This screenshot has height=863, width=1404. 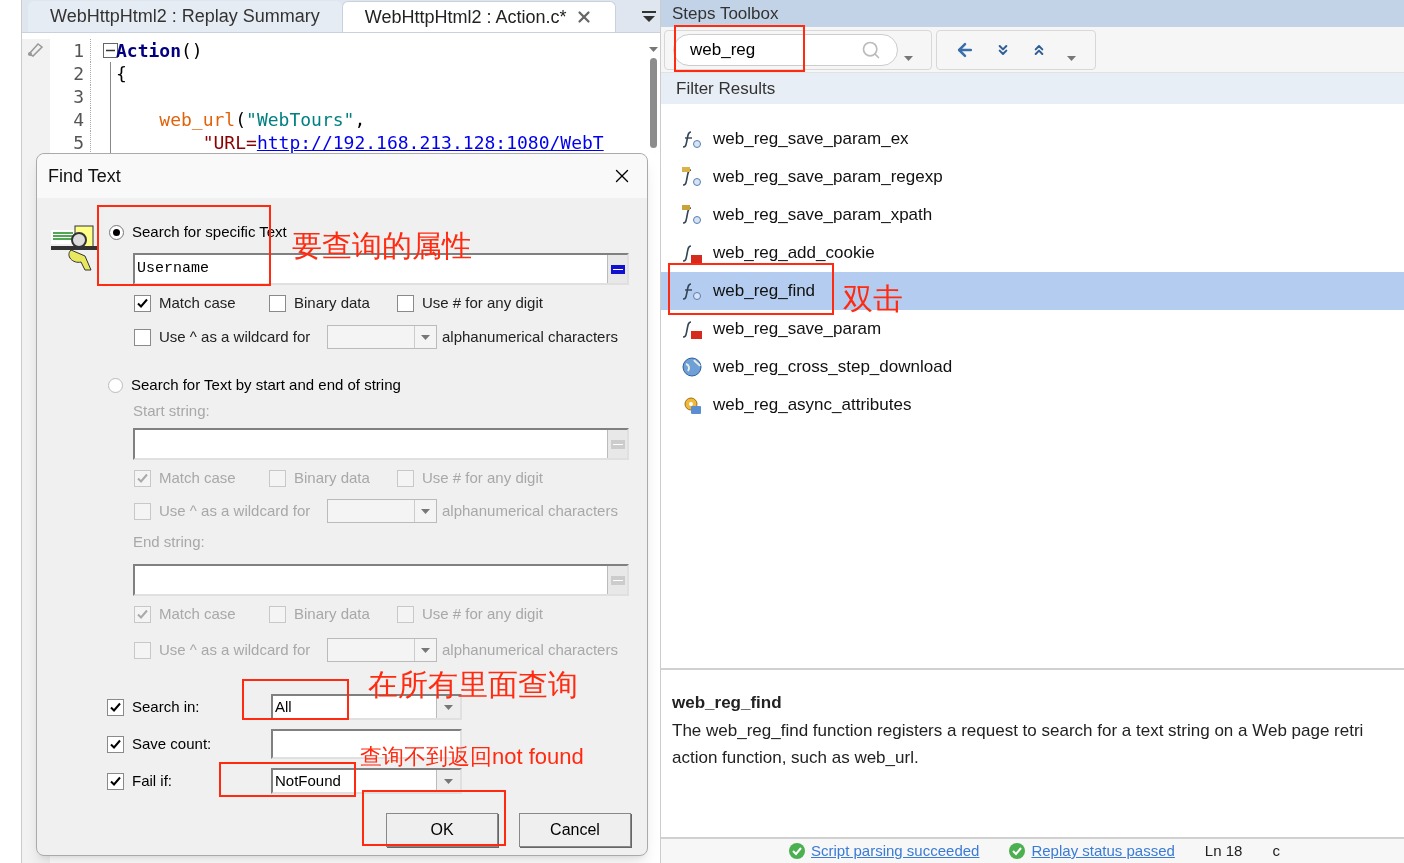 I want to click on code-line: "URL=http://192.168.213.128:1080/WebT, so click(x=402, y=142).